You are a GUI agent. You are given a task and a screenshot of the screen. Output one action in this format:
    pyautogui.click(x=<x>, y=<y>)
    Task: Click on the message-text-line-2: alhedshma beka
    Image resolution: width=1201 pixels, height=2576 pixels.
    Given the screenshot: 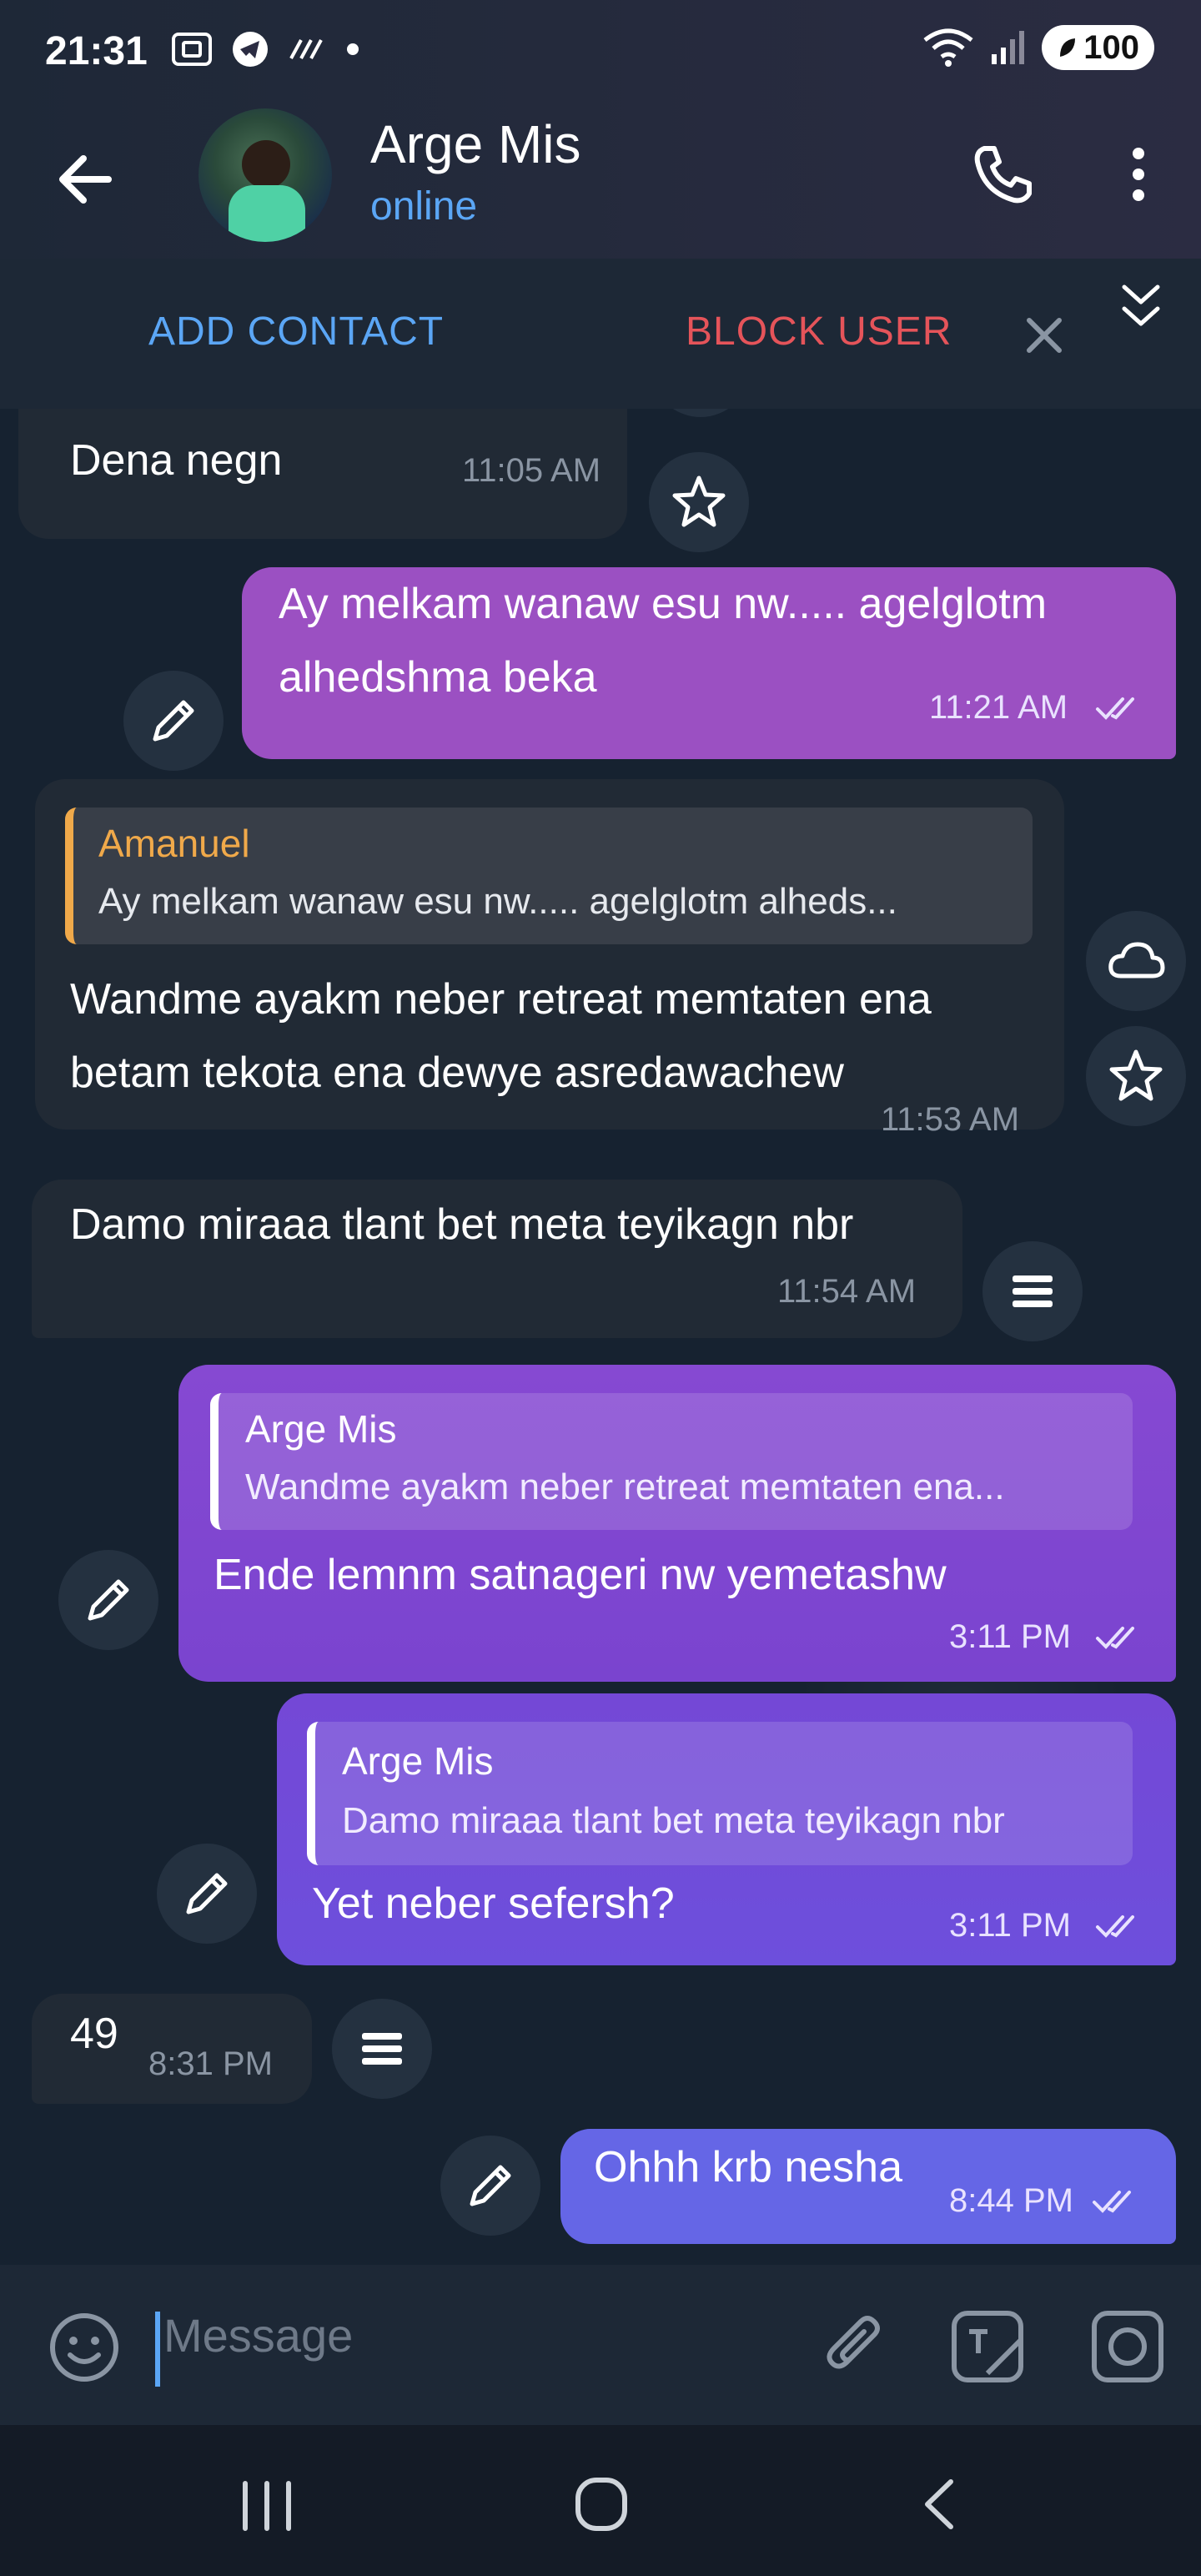 What is the action you would take?
    pyautogui.click(x=438, y=677)
    